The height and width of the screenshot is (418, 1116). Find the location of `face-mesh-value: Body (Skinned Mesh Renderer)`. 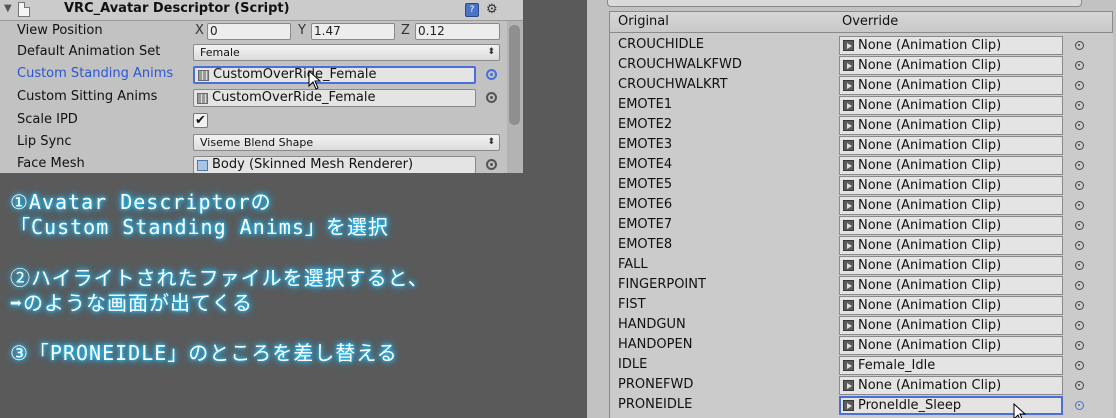

face-mesh-value: Body (Skinned Mesh Renderer) is located at coordinates (313, 164).